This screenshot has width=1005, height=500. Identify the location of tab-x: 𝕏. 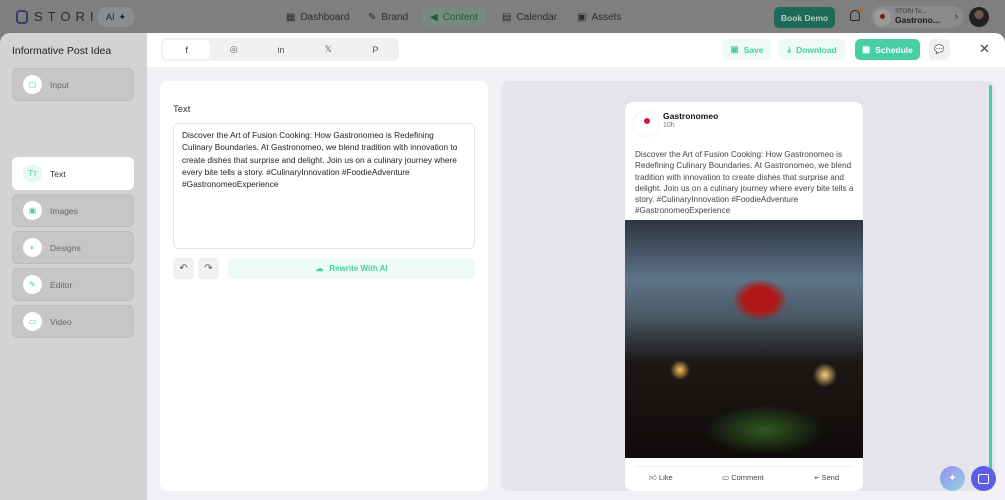
(328, 49).